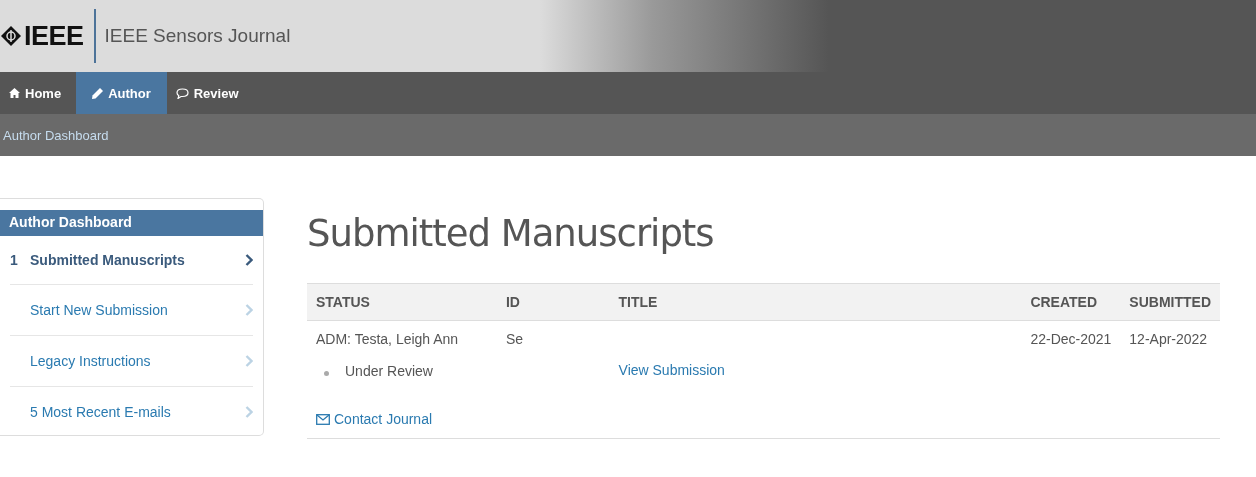  Describe the element at coordinates (131, 223) in the screenshot. I see `sidebar-title: Author Dashboard` at that location.